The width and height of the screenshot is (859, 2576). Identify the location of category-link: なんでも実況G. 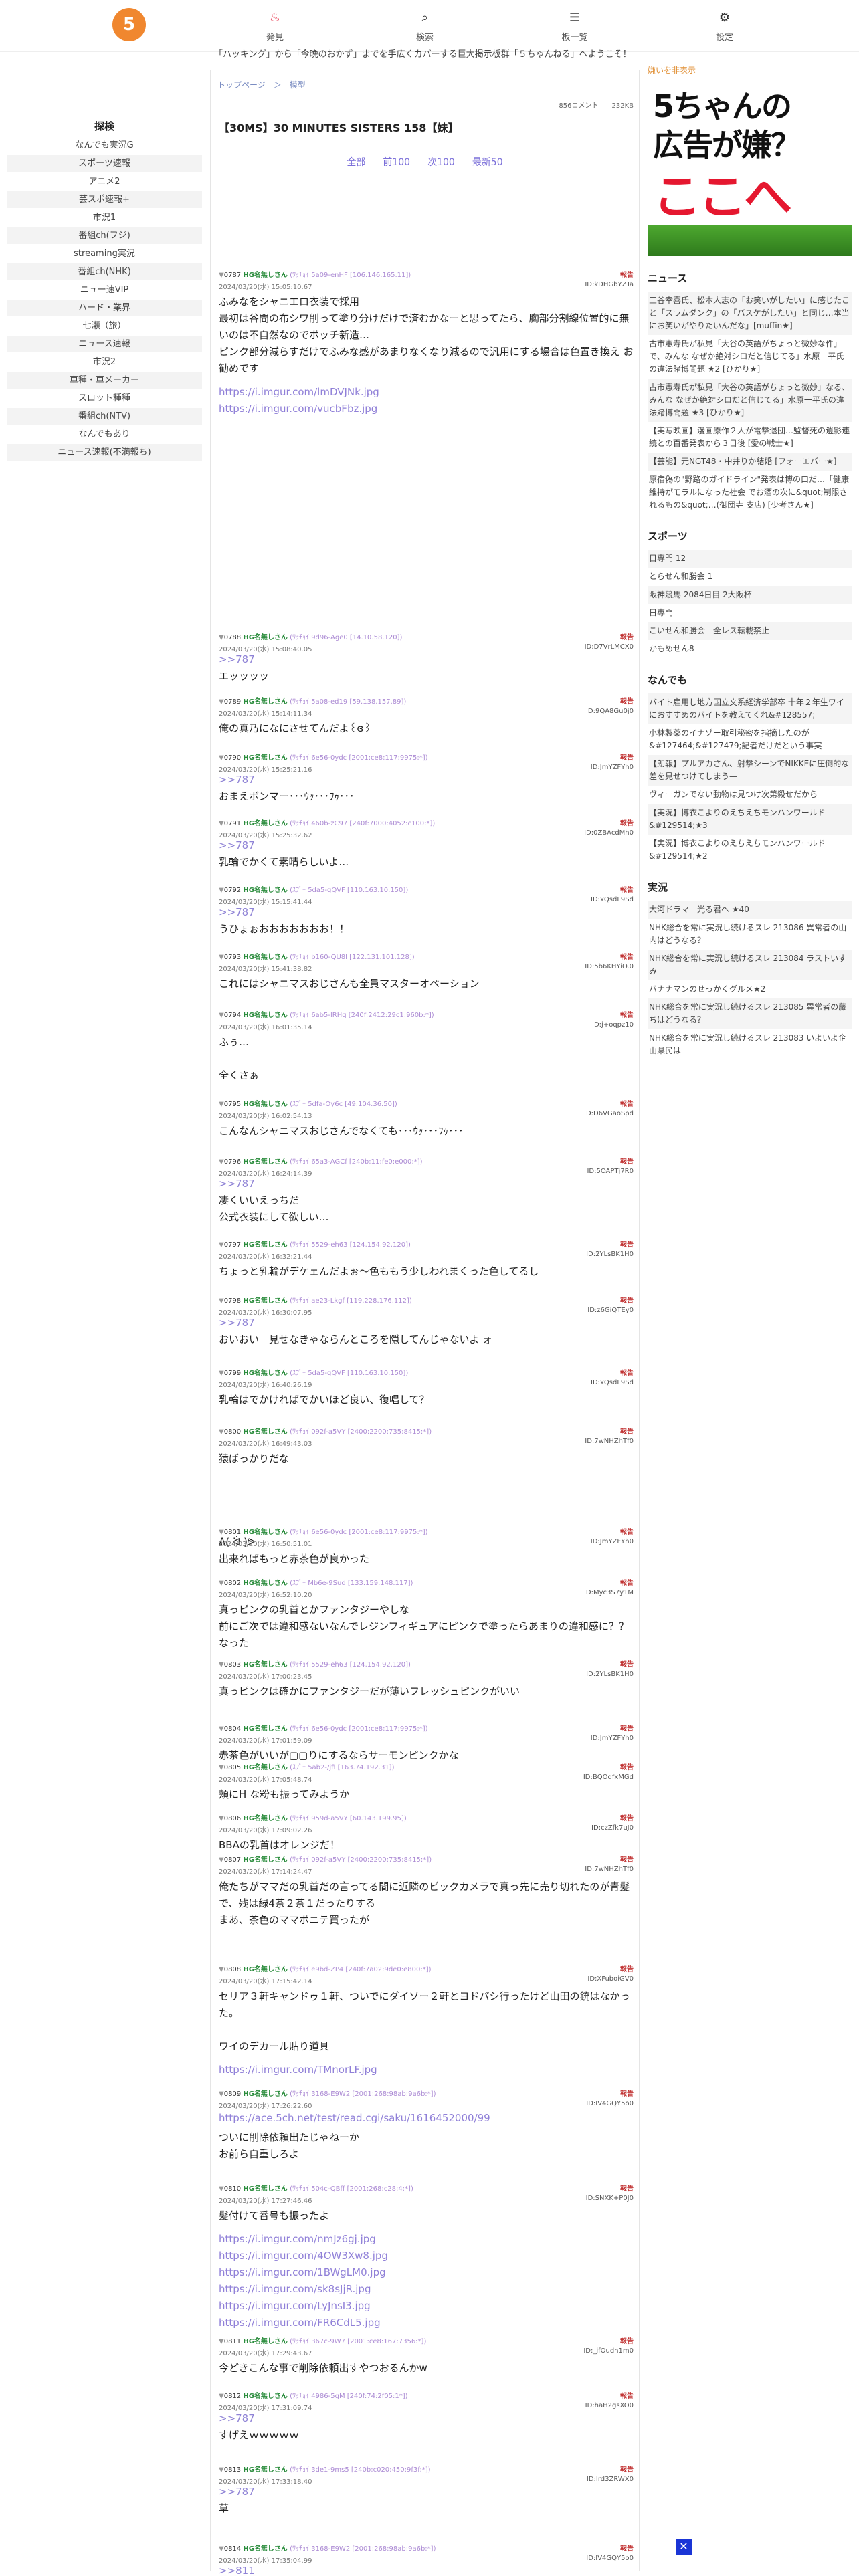
(105, 145).